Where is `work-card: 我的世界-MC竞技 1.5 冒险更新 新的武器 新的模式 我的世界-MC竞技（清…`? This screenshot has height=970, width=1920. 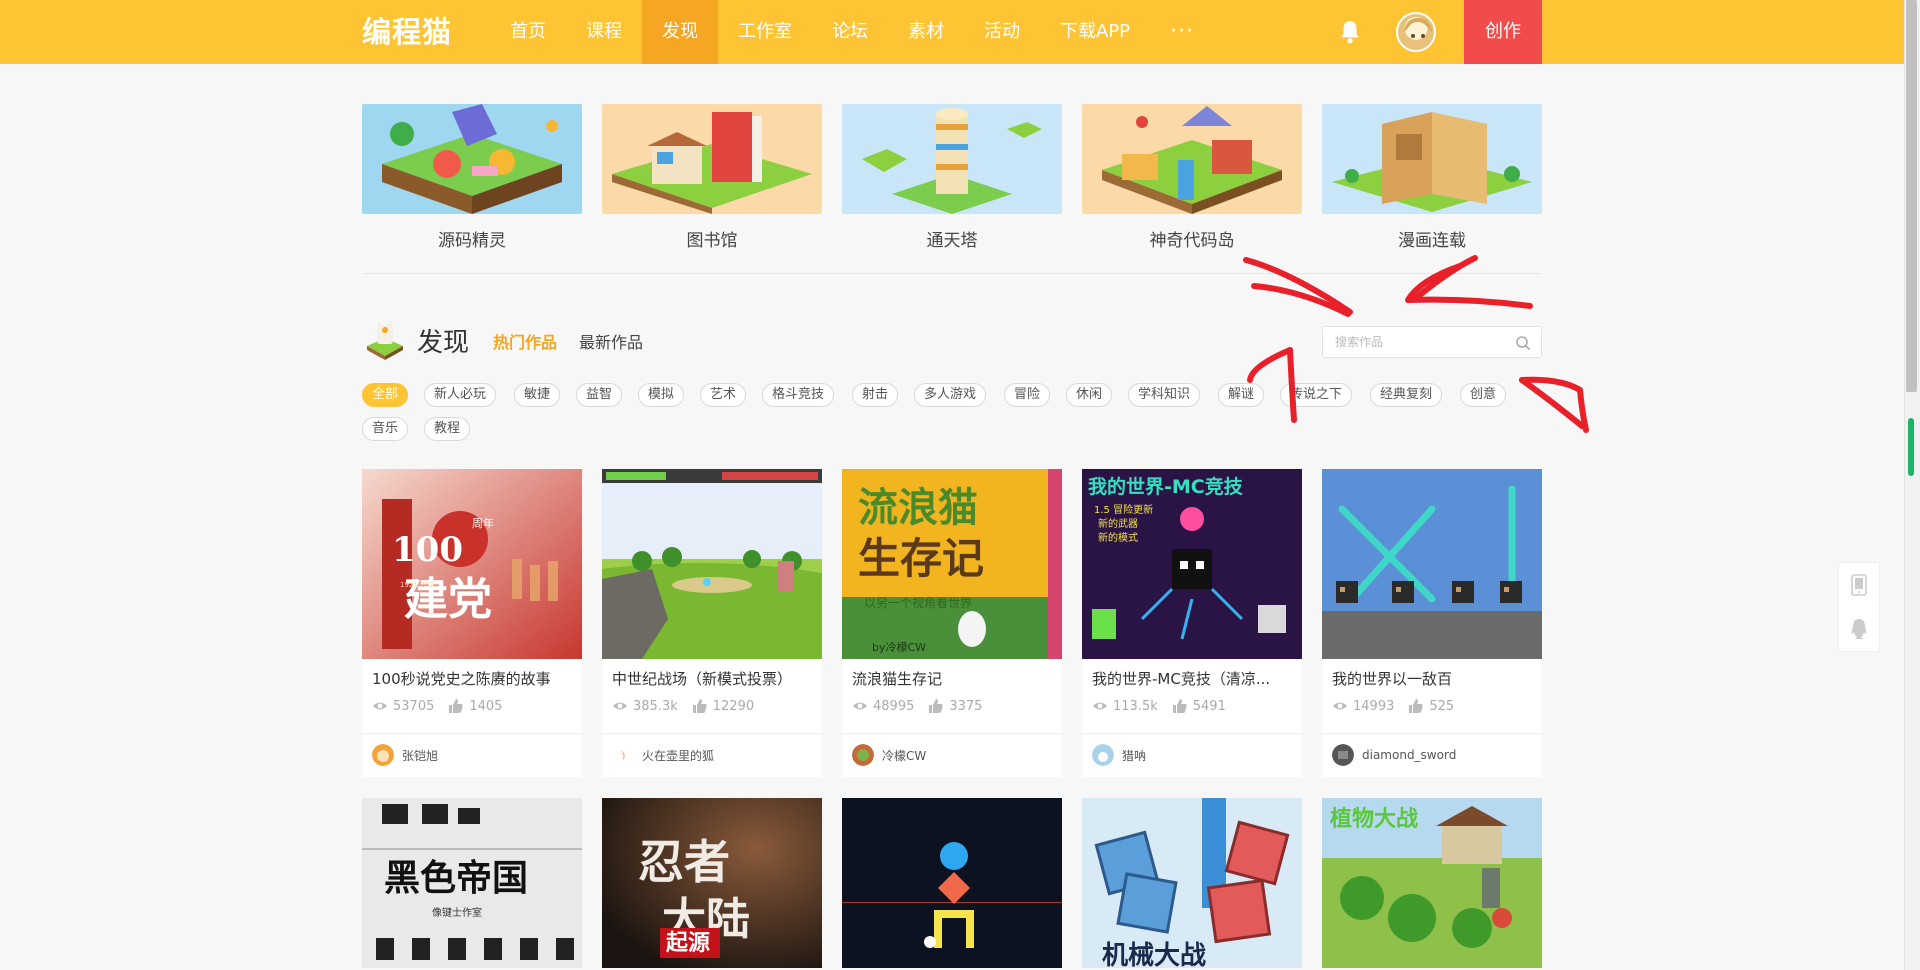
work-card: 我的世界-MC竞技 1.5 冒险更新 新的武器 新的模式 我的世界-MC竞技（清… is located at coordinates (1192, 623).